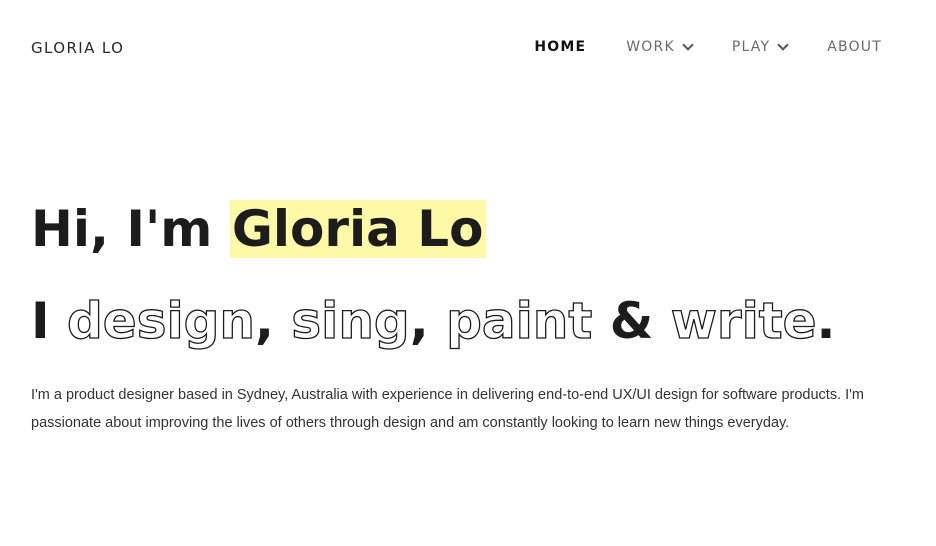  Describe the element at coordinates (826, 321) in the screenshot. I see `period: .` at that location.